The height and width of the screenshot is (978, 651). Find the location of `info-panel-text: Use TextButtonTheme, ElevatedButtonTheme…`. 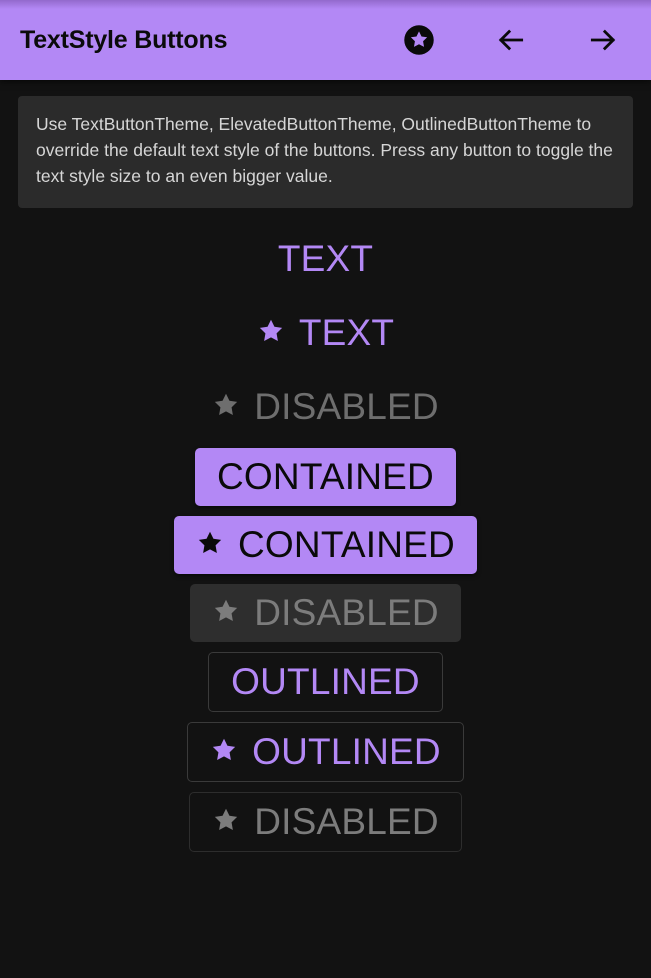

info-panel-text: Use TextButtonTheme, ElevatedButtonTheme… is located at coordinates (324, 150).